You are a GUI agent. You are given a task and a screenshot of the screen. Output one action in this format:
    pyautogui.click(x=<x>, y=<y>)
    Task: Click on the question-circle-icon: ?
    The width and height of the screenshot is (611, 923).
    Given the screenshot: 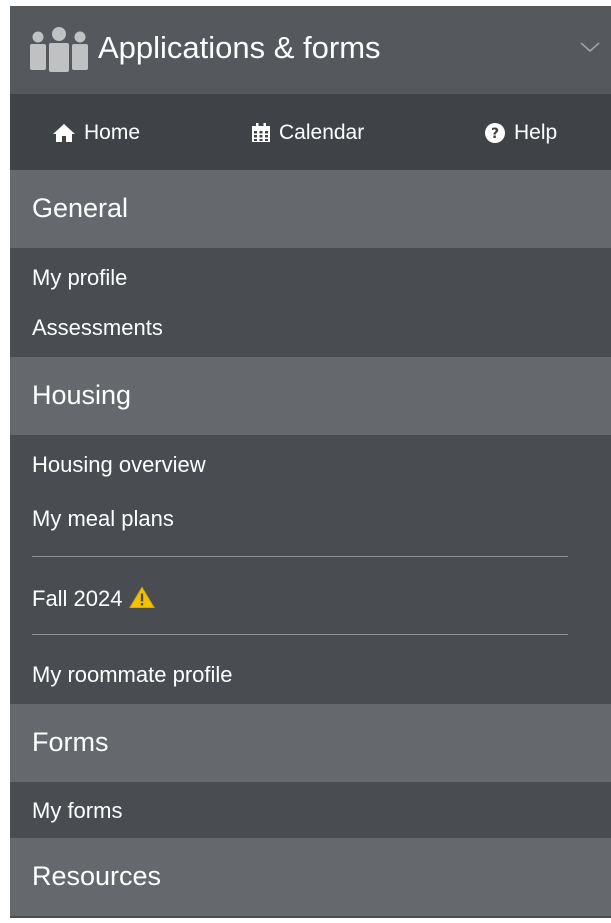 What is the action you would take?
    pyautogui.click(x=495, y=133)
    